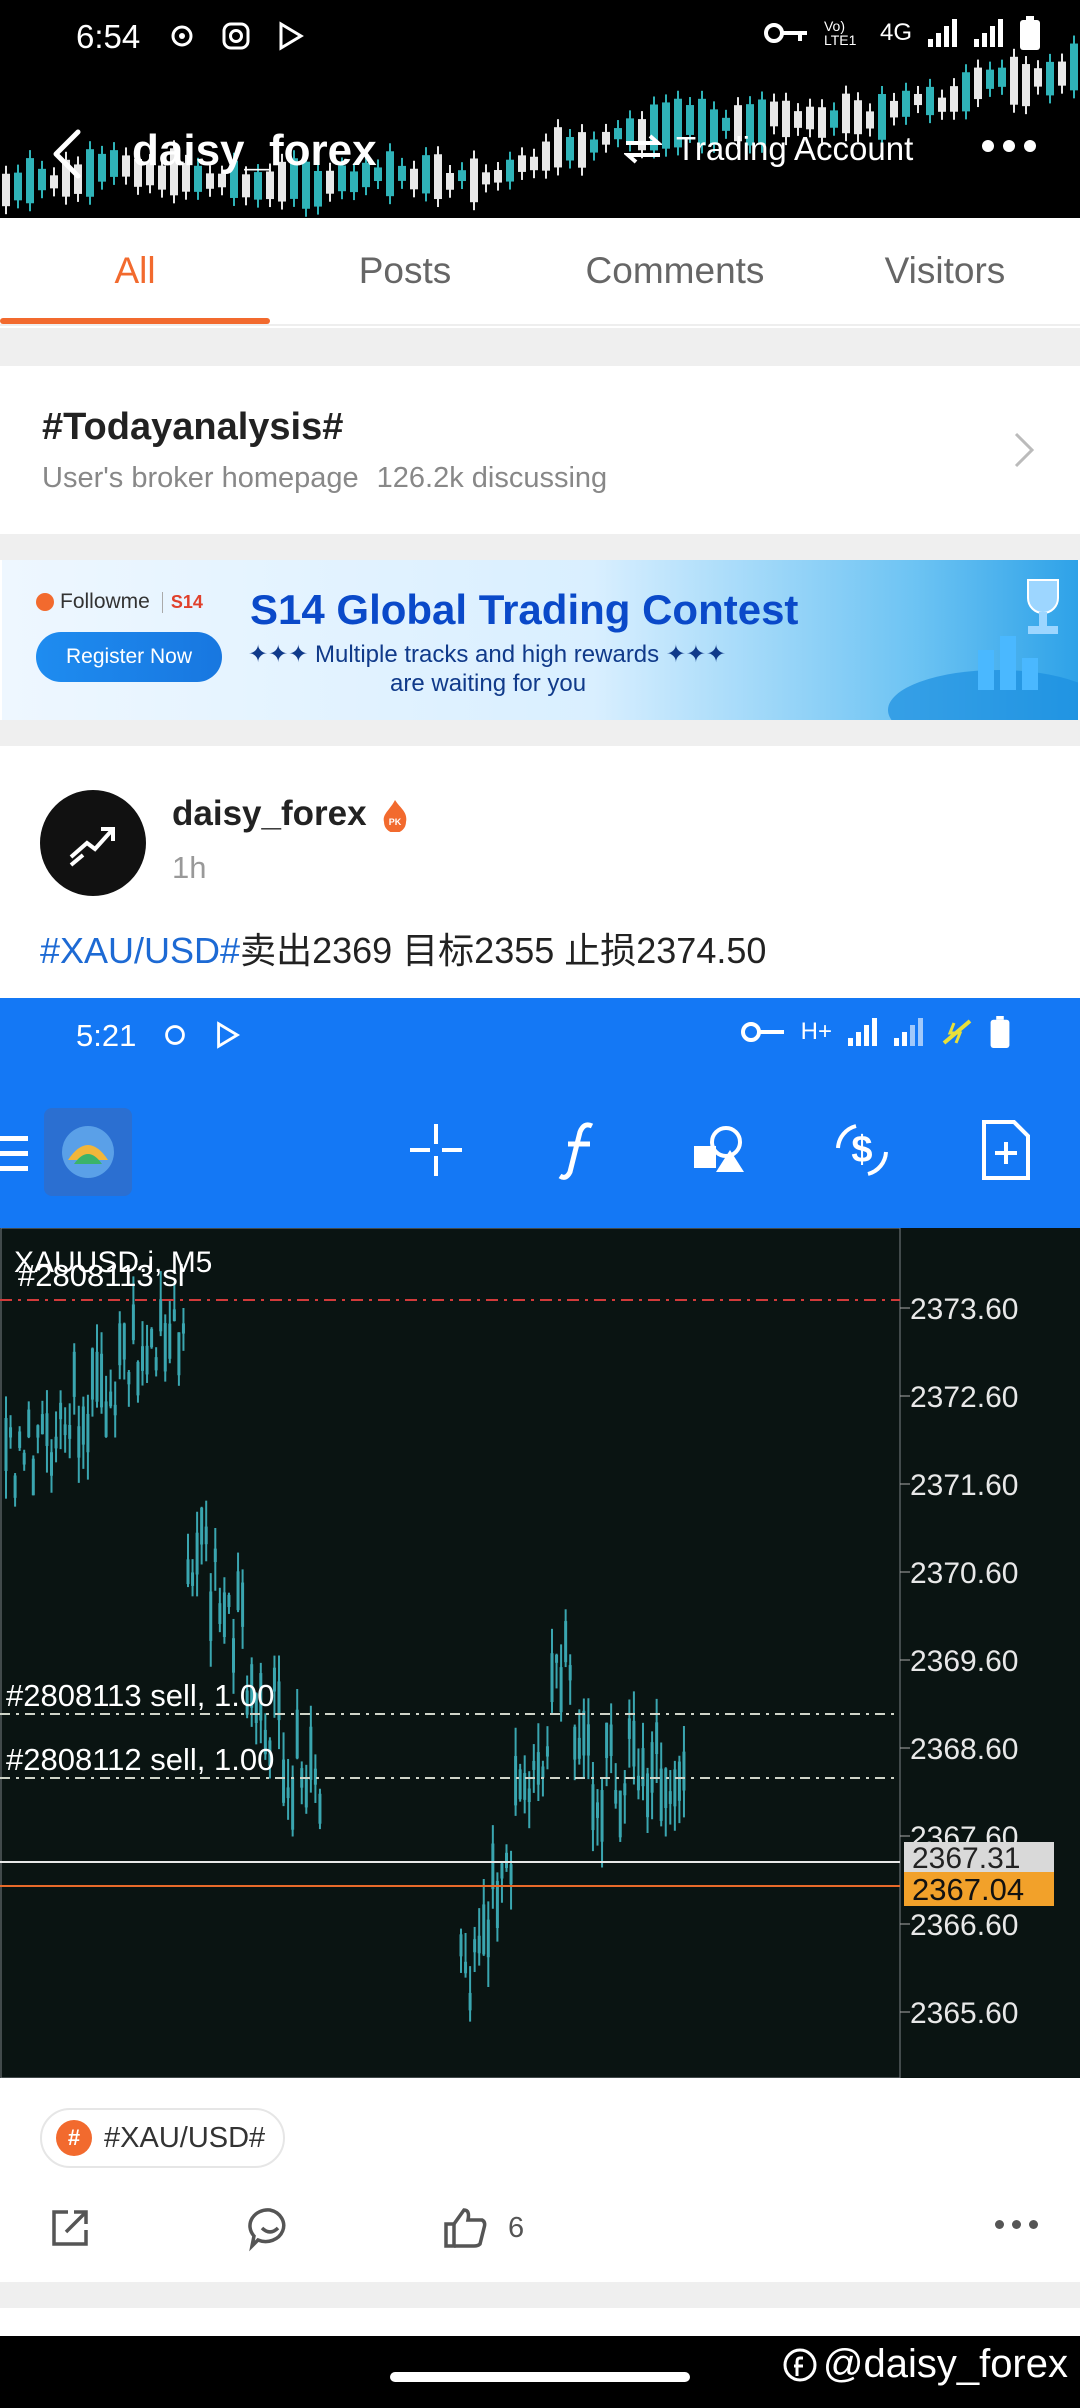  I want to click on status-bar: 6:54 Vo) LTE1 4G, so click(540, 38).